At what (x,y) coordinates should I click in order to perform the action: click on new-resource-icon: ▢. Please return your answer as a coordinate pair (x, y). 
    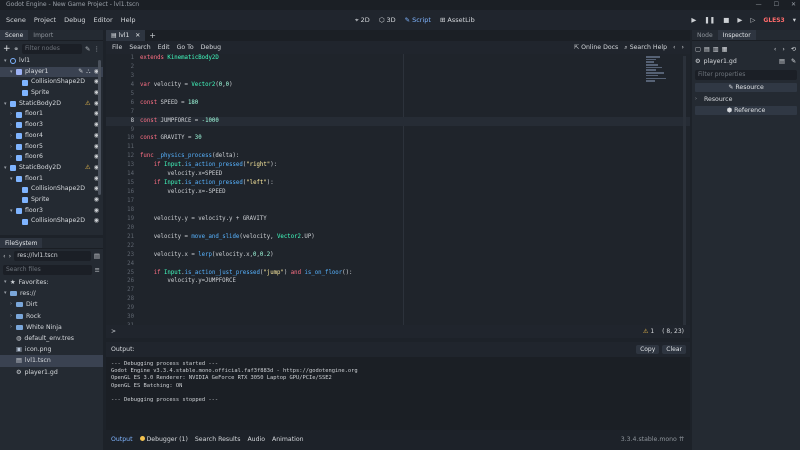
    Looking at the image, I should click on (698, 49).